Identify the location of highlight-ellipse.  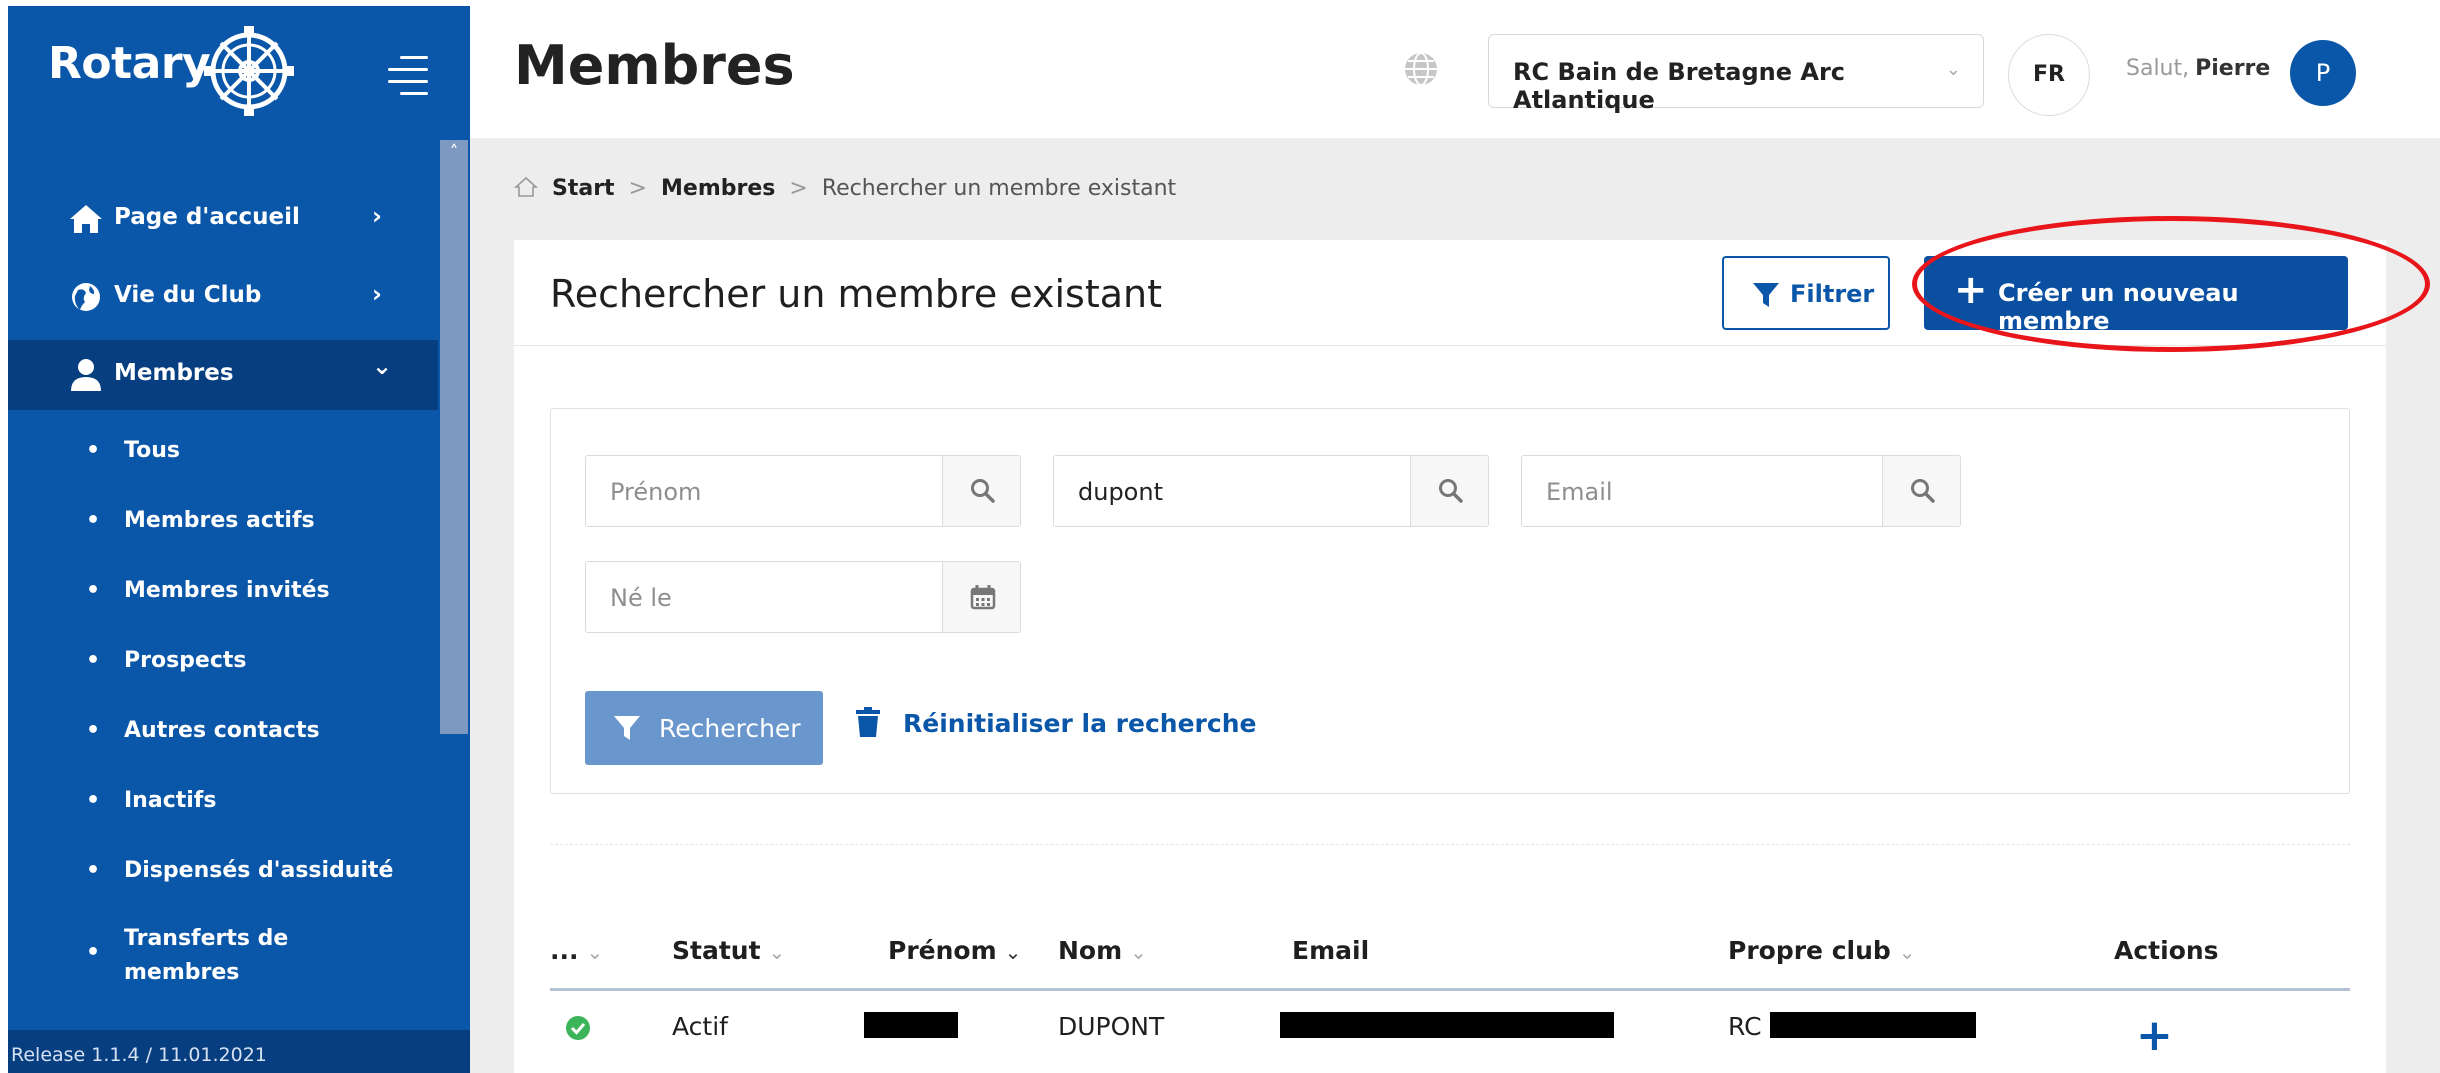
(2171, 284).